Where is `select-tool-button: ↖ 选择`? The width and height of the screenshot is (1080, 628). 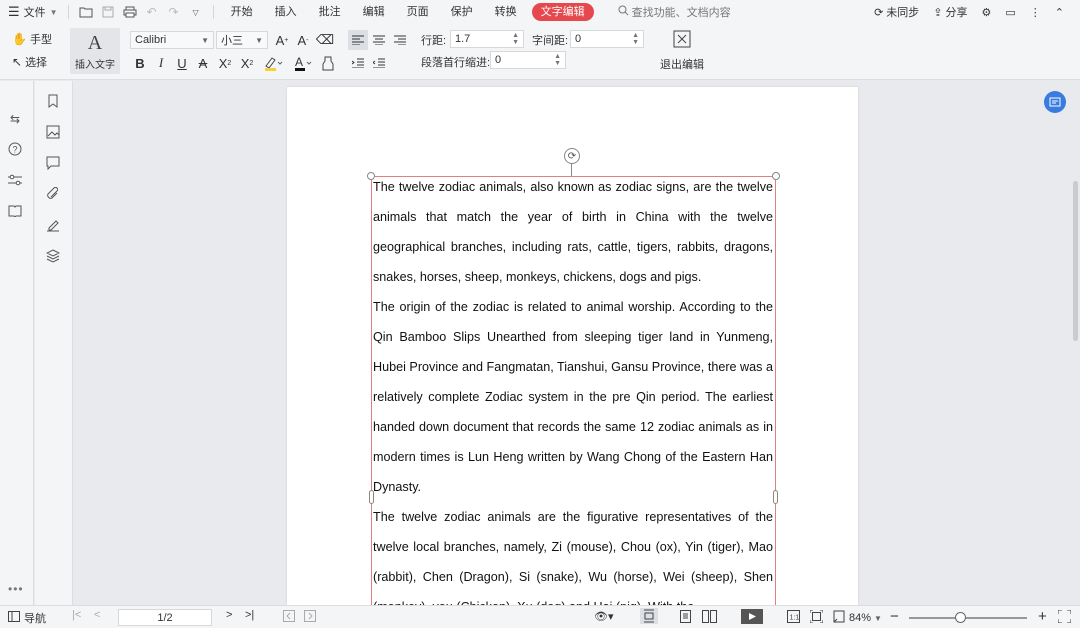
select-tool-button: ↖ 选择 is located at coordinates (29, 62).